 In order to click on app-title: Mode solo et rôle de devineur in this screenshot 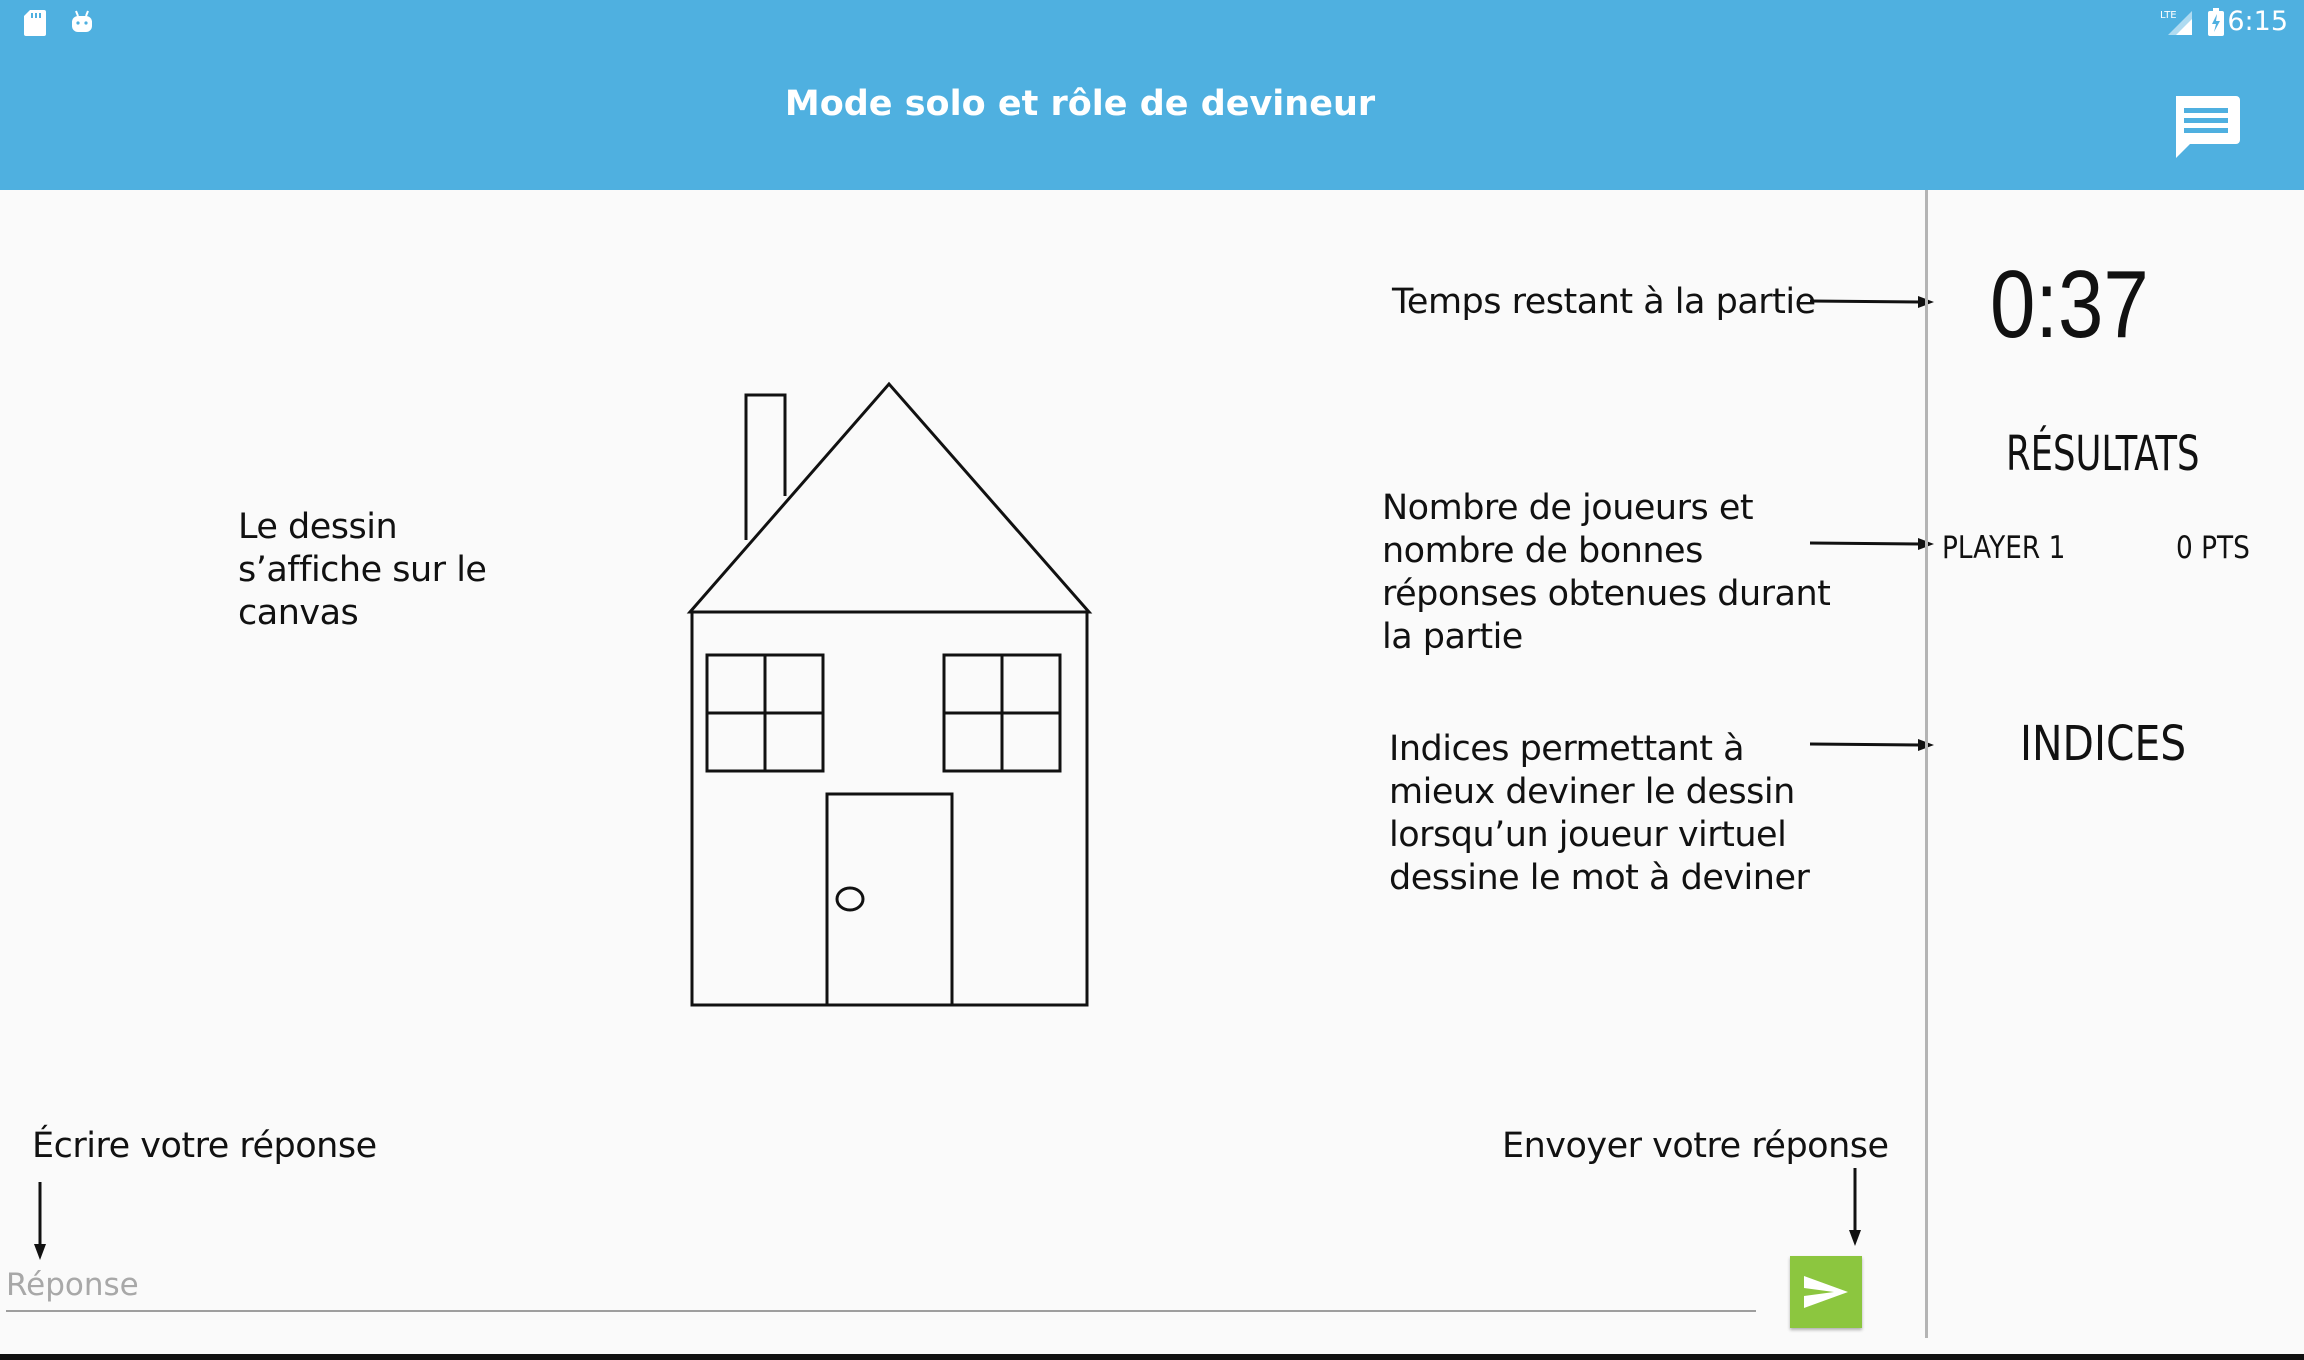, I will do `click(1080, 104)`.